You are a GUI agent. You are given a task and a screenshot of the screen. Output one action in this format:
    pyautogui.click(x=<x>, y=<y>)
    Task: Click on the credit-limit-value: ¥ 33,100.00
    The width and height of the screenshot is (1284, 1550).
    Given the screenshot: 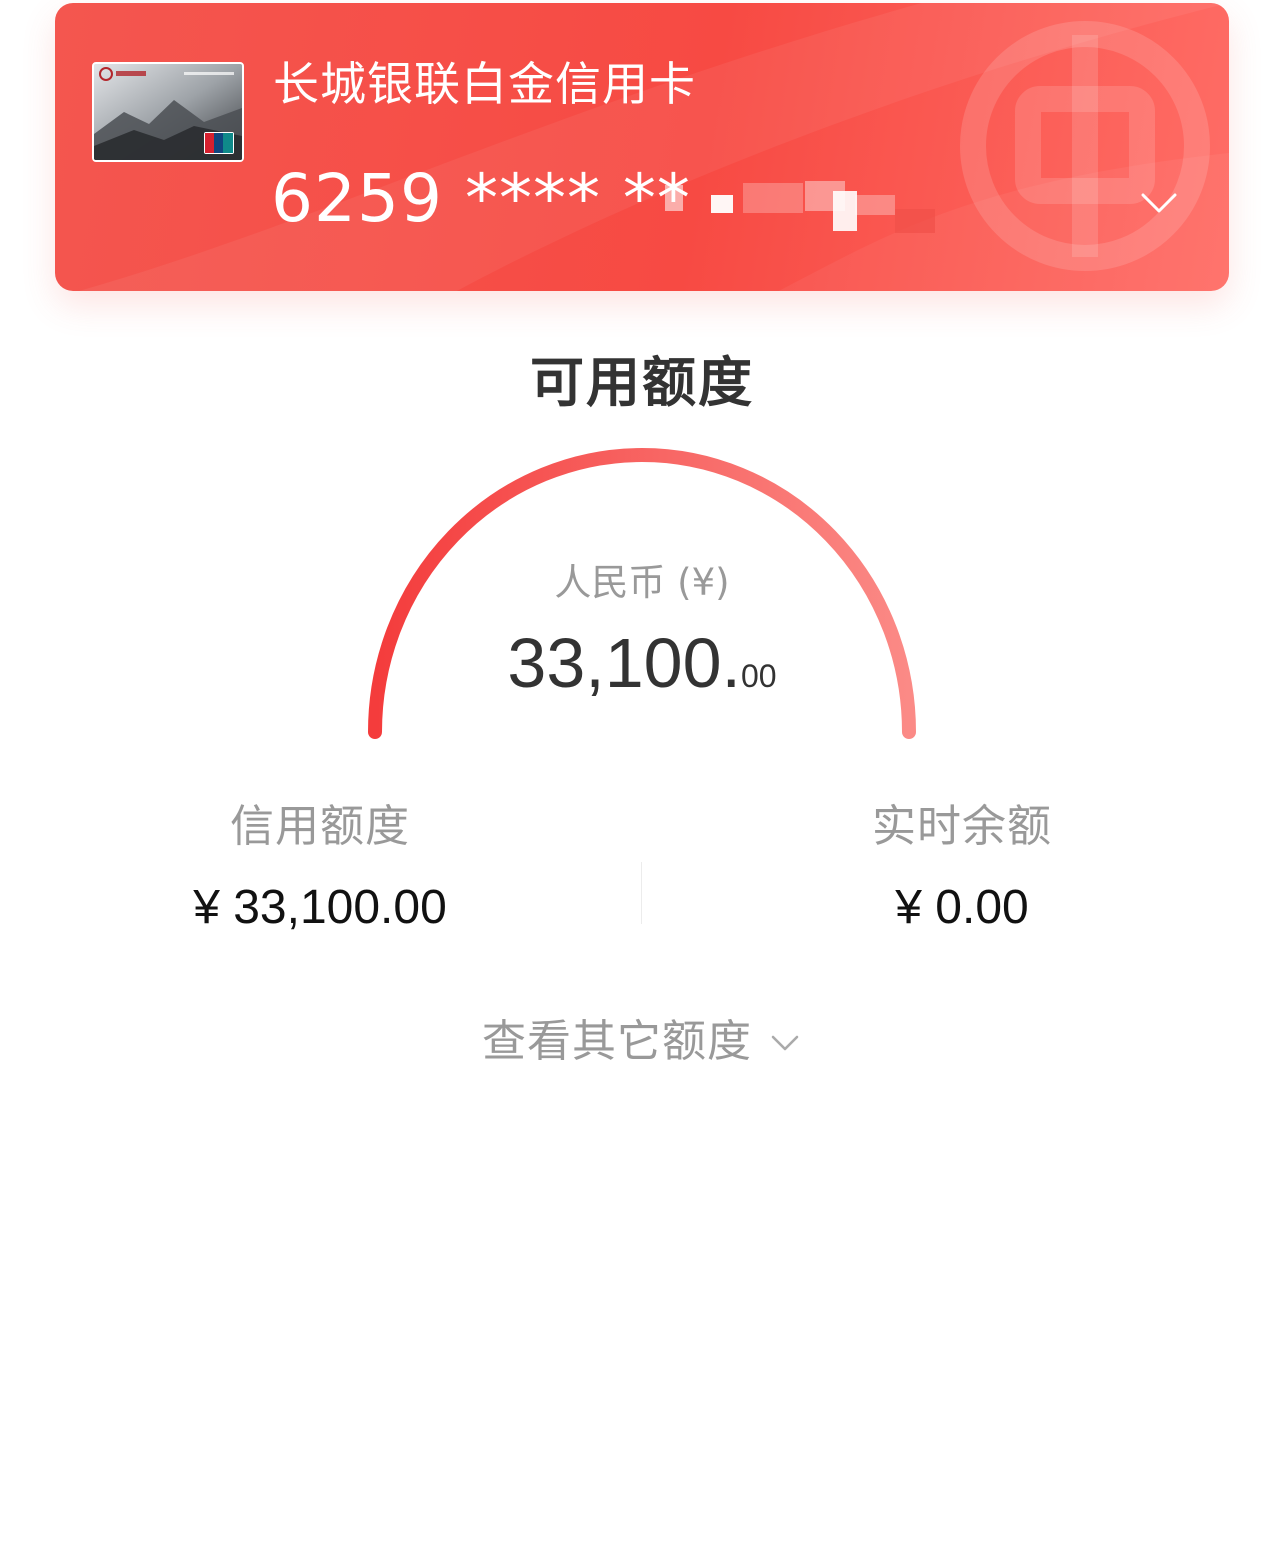 What is the action you would take?
    pyautogui.click(x=320, y=907)
    